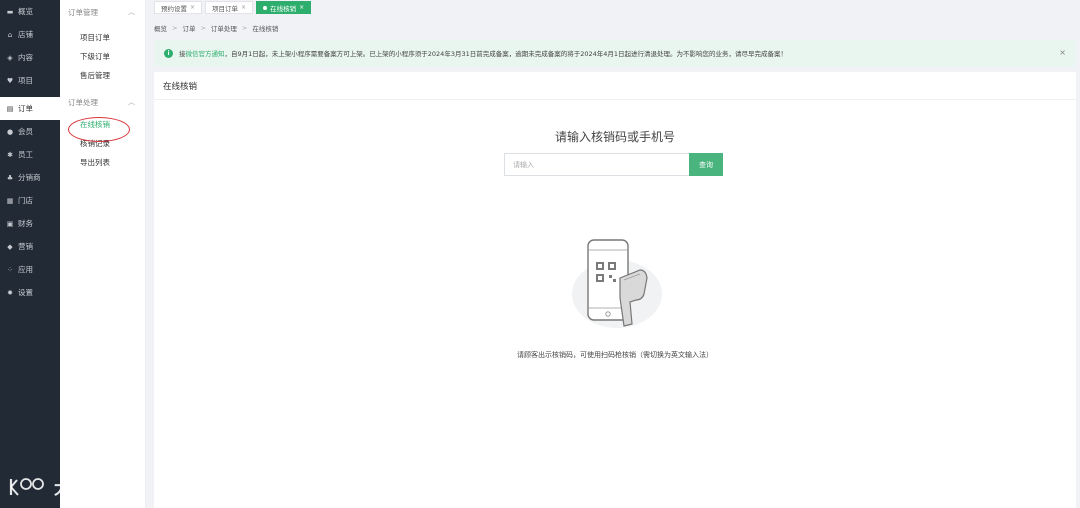 This screenshot has height=508, width=1080. I want to click on nav-item-10: ◆ 营销, so click(30, 246).